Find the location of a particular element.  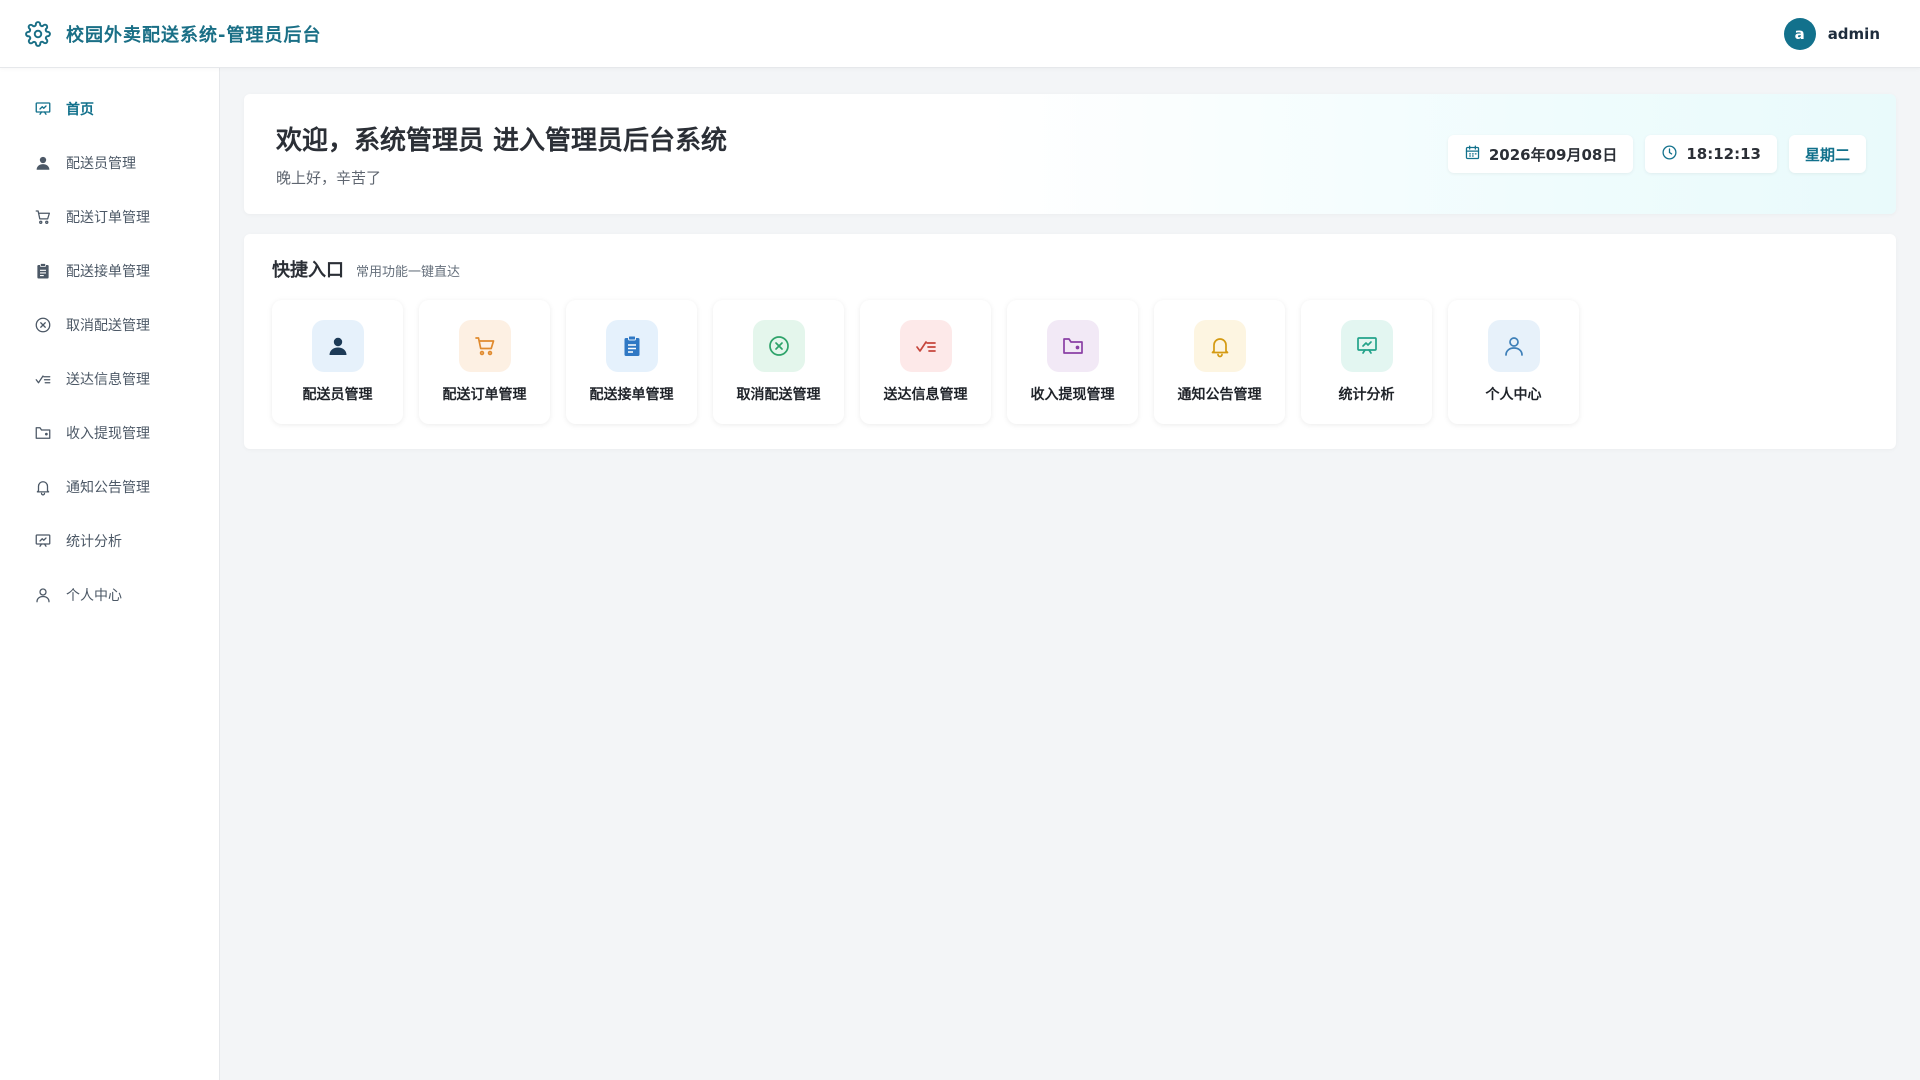

gear-icon is located at coordinates (38, 34).